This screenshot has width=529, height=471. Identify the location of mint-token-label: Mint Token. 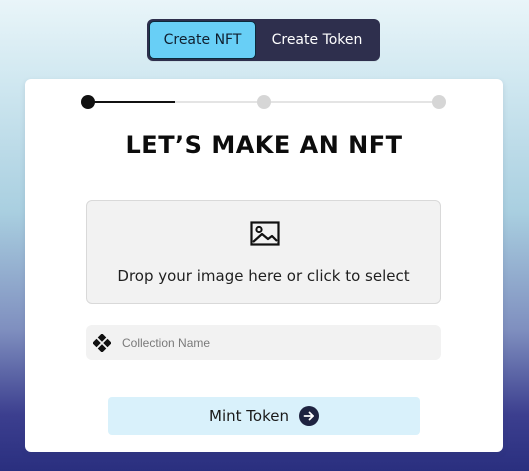
(249, 416).